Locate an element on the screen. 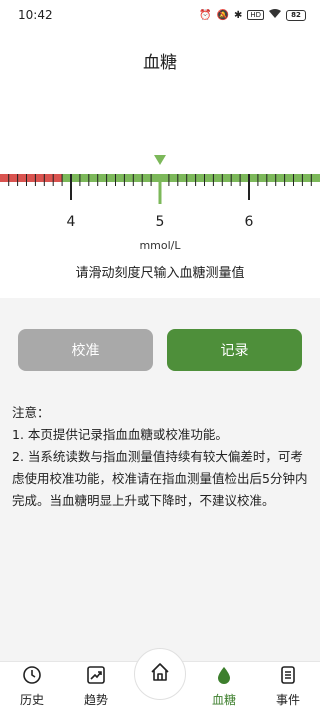 Image resolution: width=320 pixels, height=711 pixels. value-indicator is located at coordinates (160, 189).